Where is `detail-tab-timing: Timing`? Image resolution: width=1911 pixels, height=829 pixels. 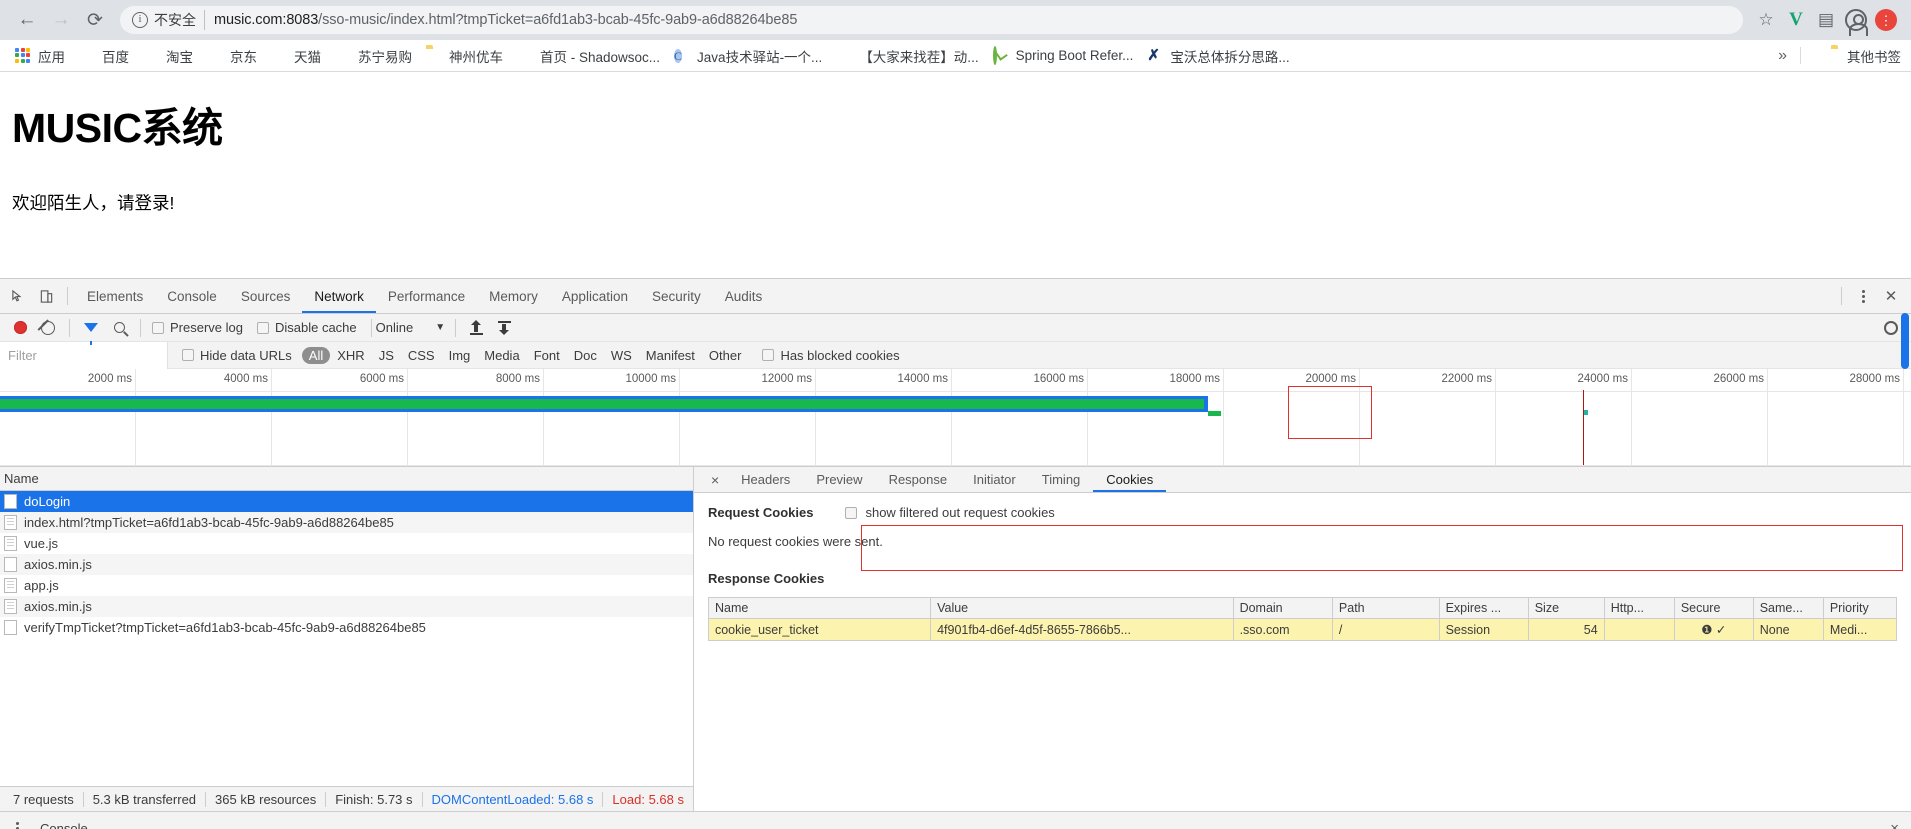
detail-tab-timing: Timing is located at coordinates (1061, 479).